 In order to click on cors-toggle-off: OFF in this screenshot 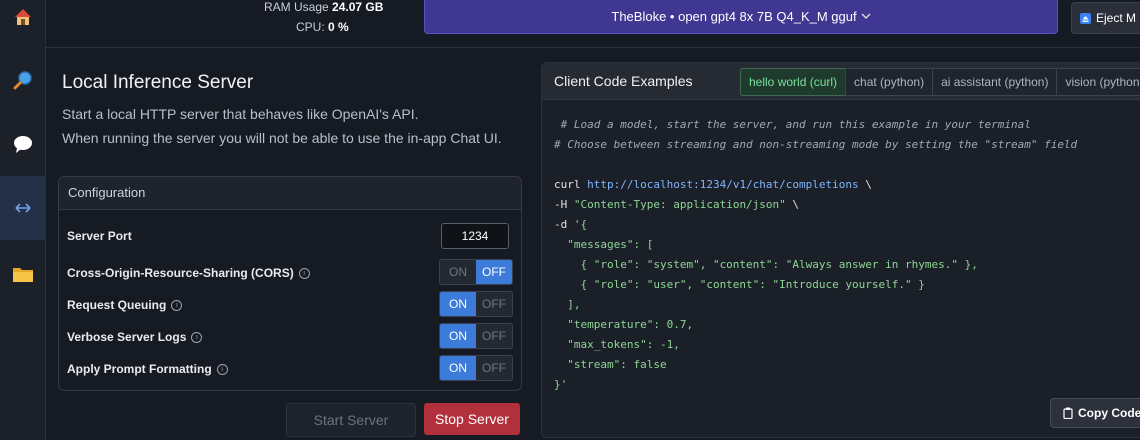, I will do `click(494, 272)`.